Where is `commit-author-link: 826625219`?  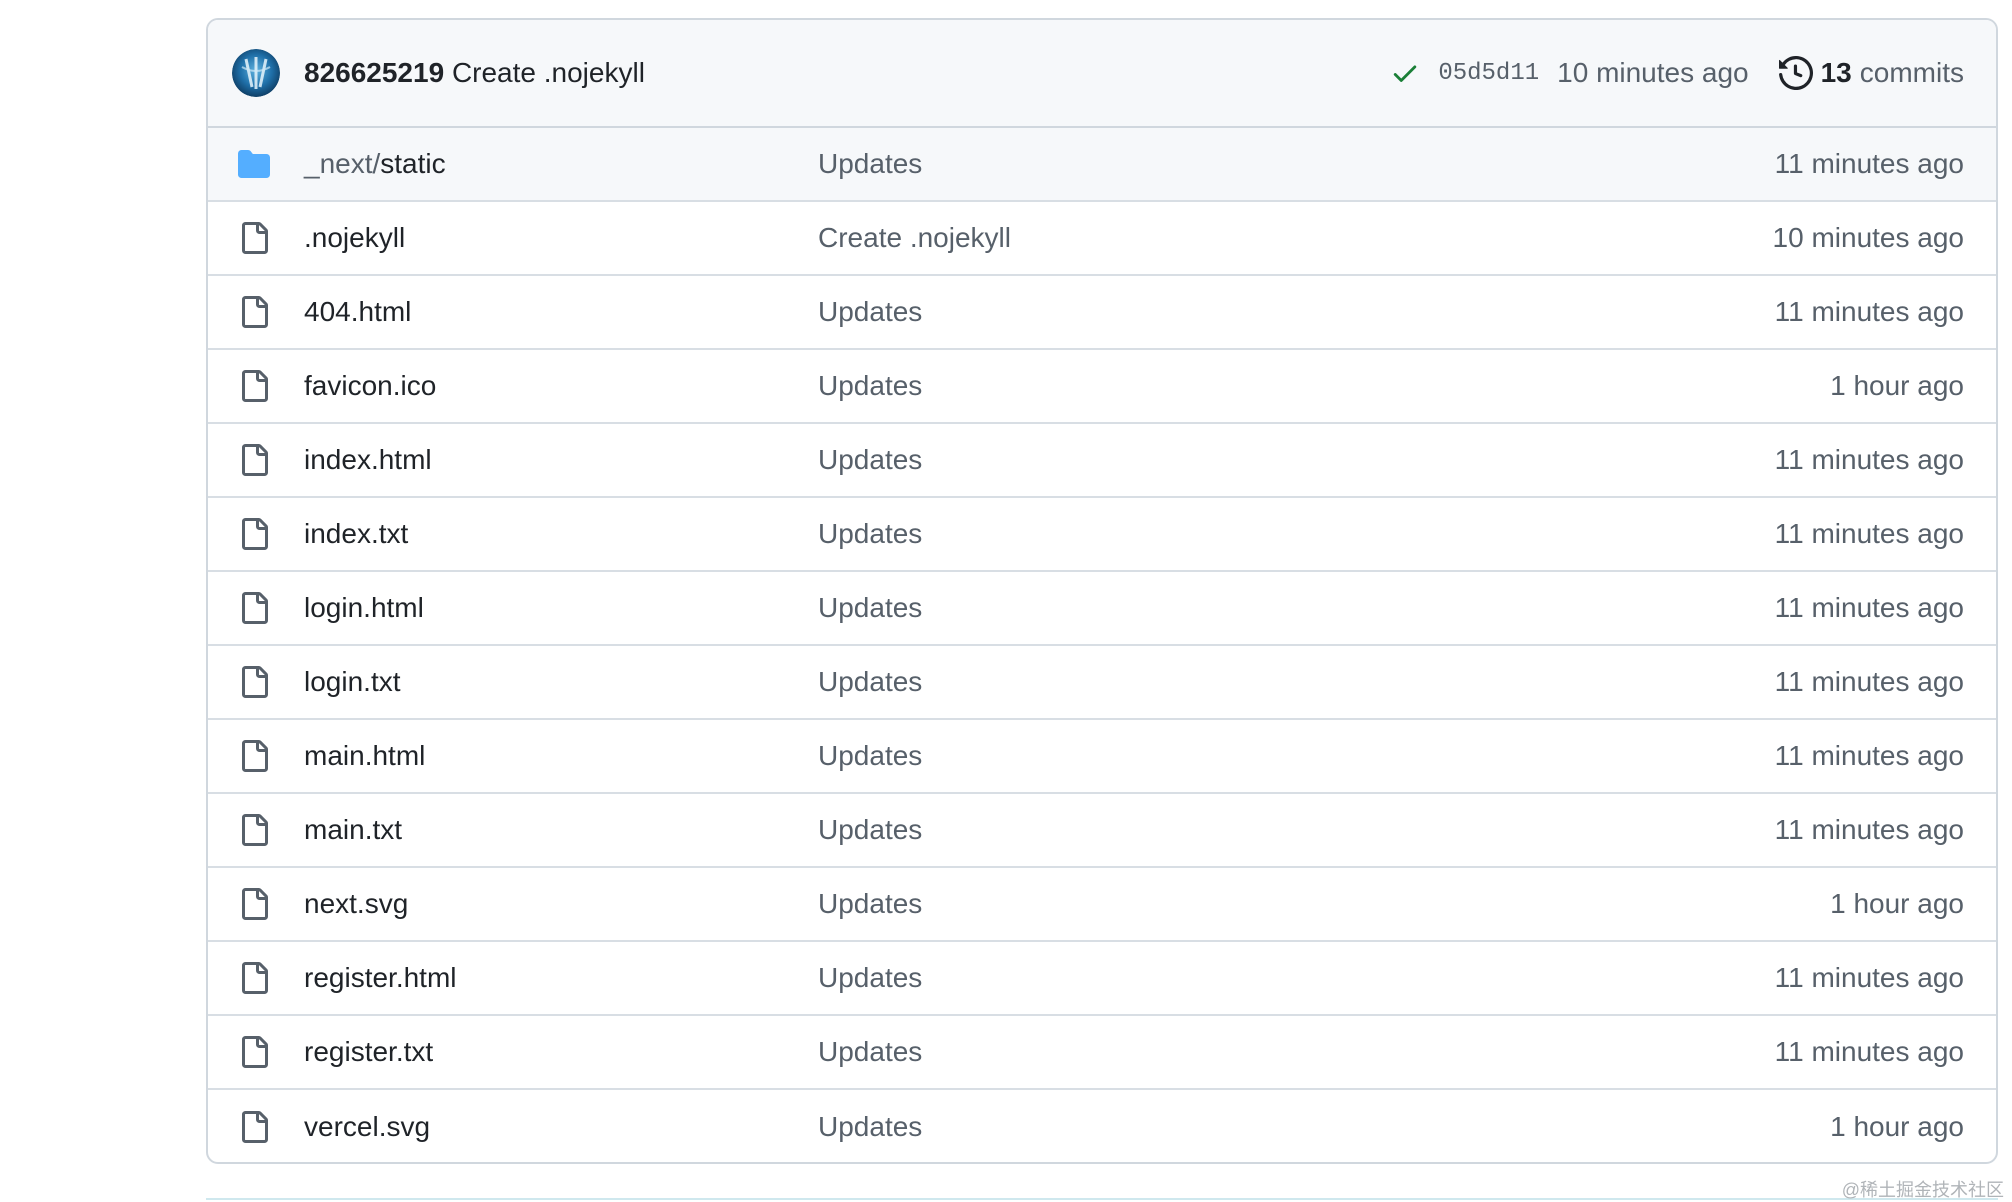 commit-author-link: 826625219 is located at coordinates (374, 72).